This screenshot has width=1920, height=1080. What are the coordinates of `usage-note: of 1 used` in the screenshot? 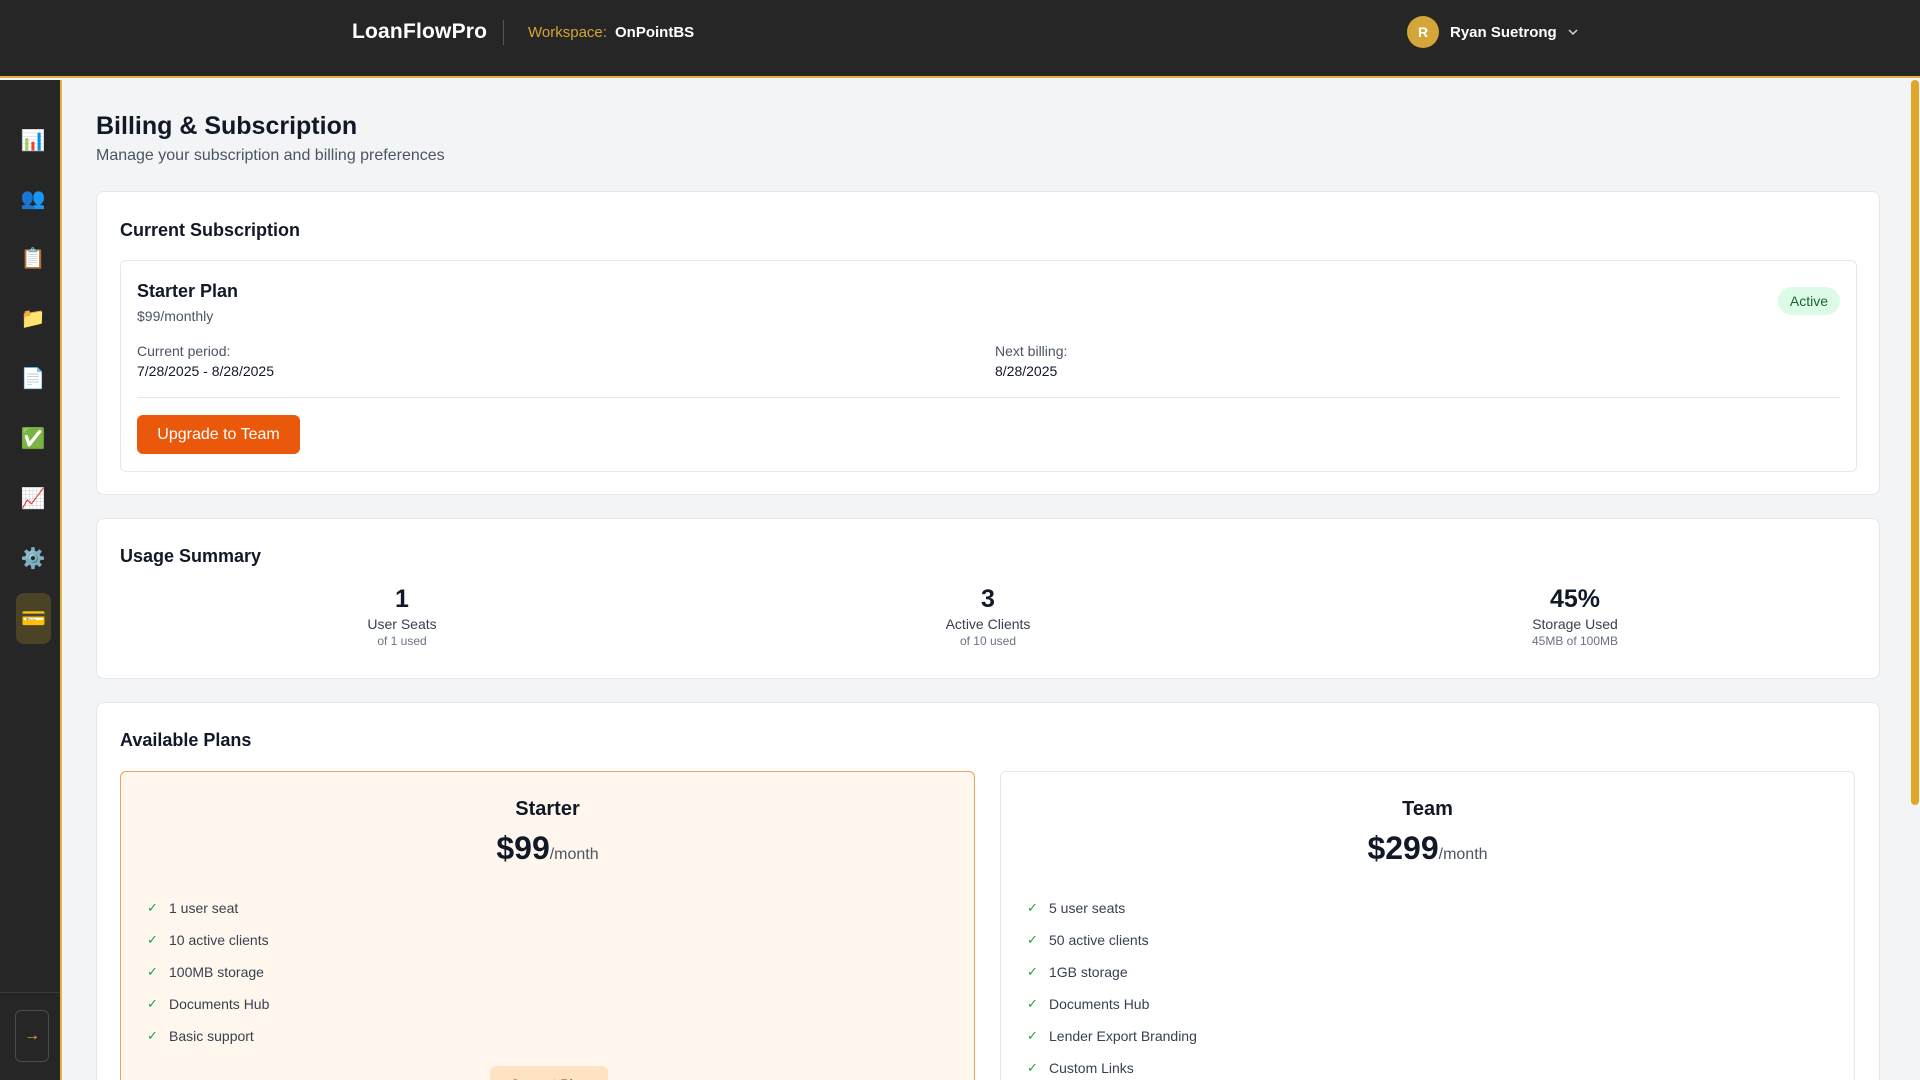 It's located at (402, 641).